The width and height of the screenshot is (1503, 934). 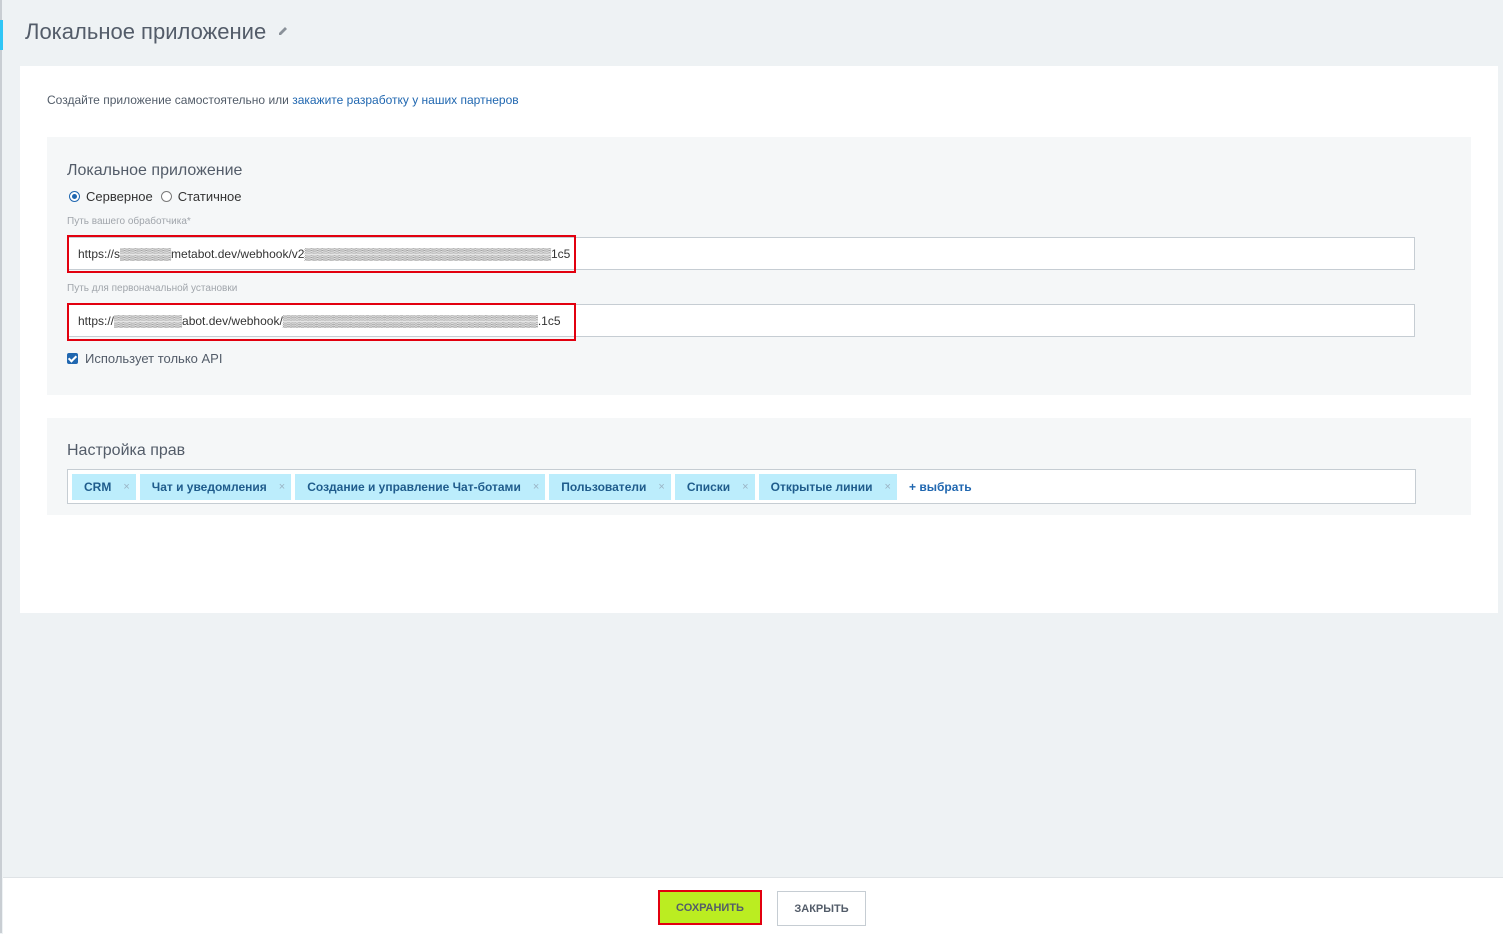 What do you see at coordinates (710, 907) in the screenshot?
I see `save-button: СОХРАНИТЬ` at bounding box center [710, 907].